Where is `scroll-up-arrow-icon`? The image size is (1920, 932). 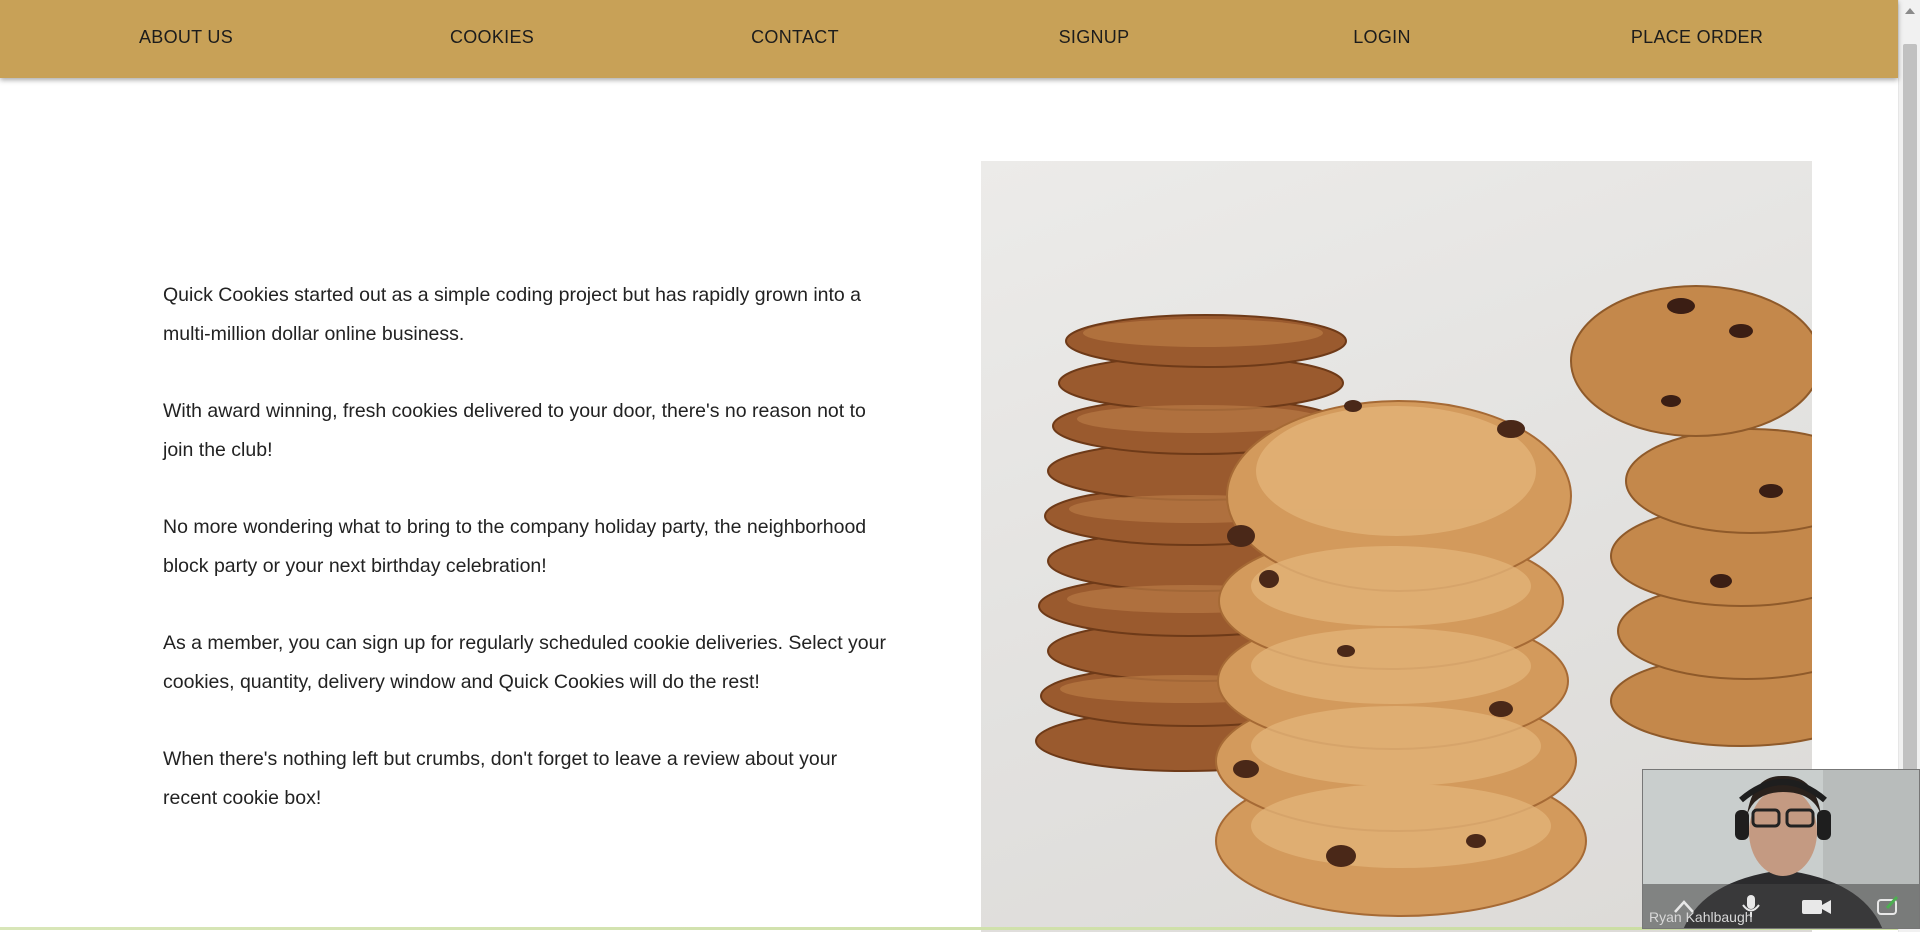 scroll-up-arrow-icon is located at coordinates (1910, 11).